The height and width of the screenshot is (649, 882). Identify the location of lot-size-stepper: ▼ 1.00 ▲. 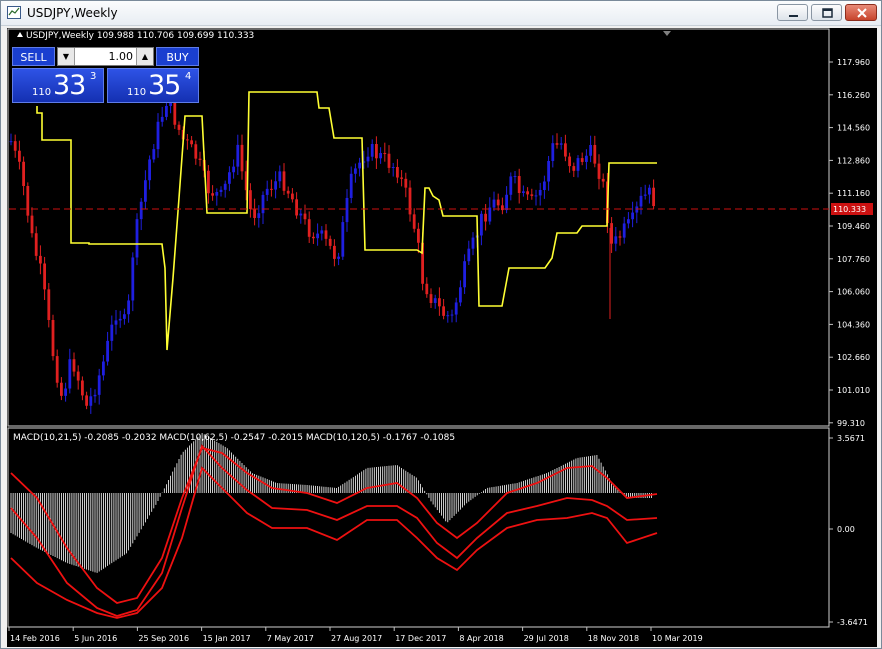
(105, 56).